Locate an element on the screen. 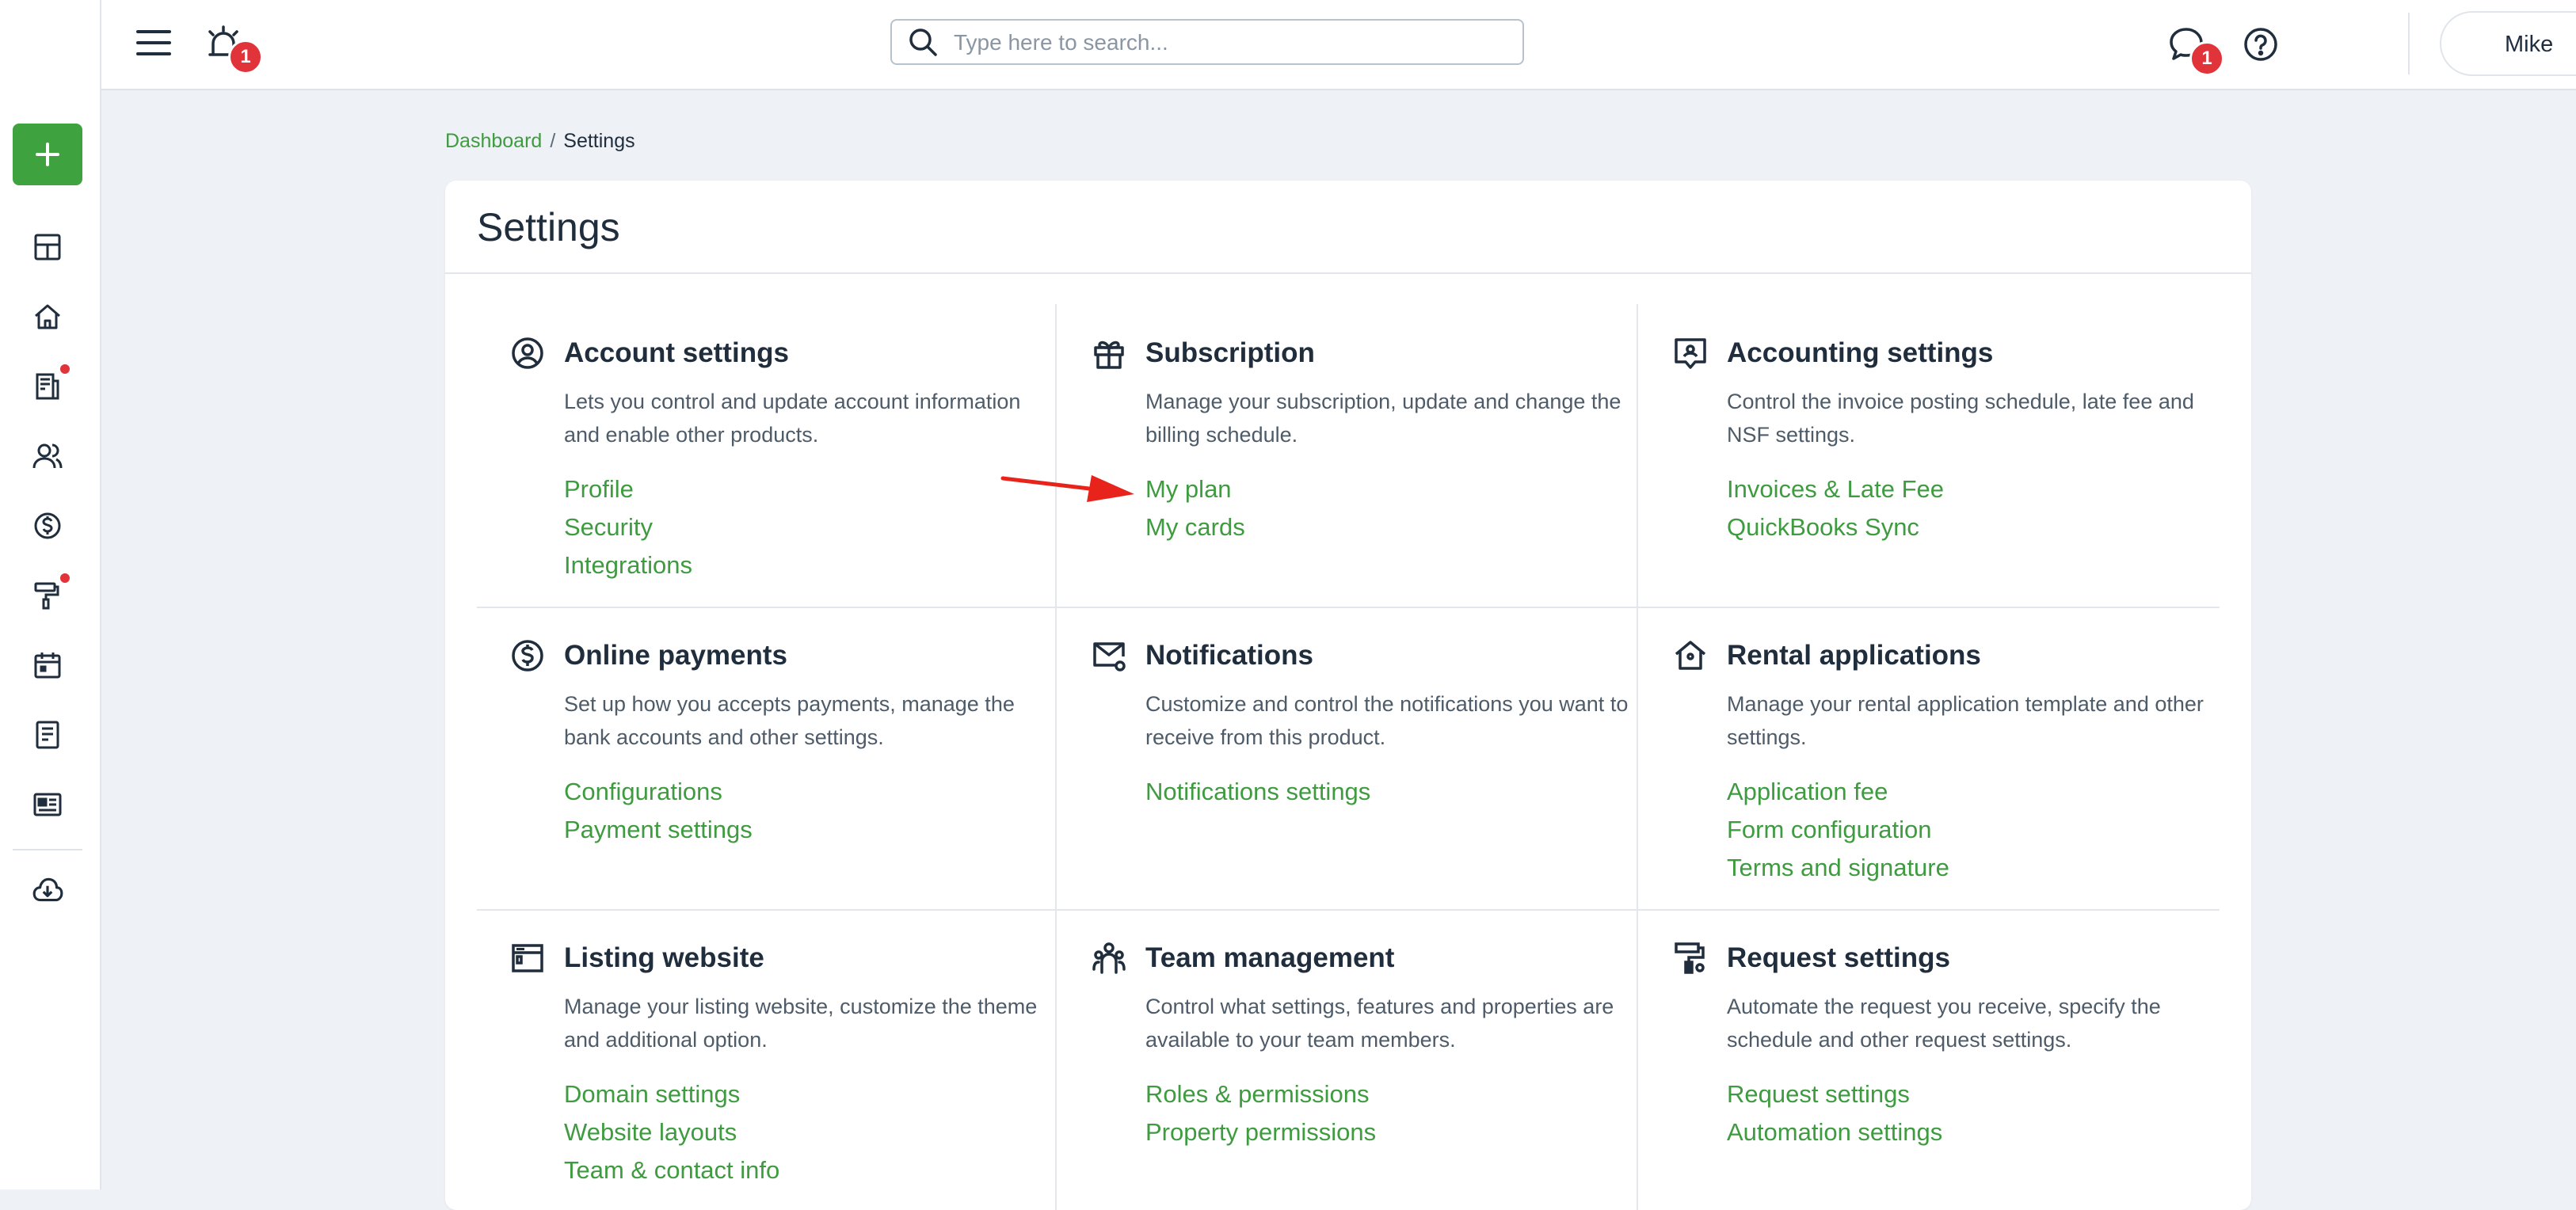 Image resolution: width=2576 pixels, height=1210 pixels. menu-toggle-button is located at coordinates (154, 43).